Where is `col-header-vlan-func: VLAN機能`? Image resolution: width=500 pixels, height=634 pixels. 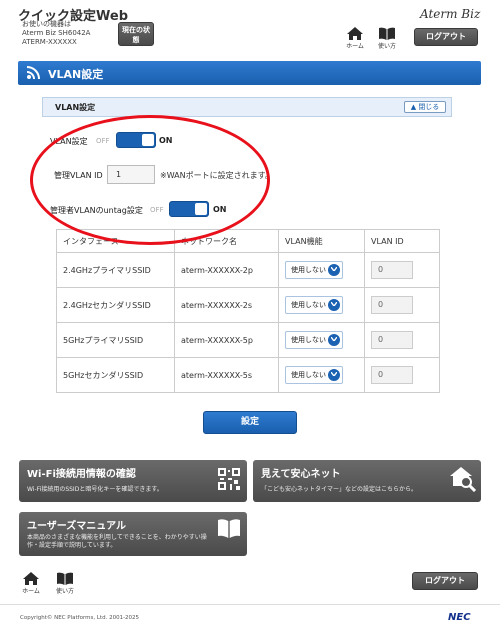 col-header-vlan-func: VLAN機能 is located at coordinates (321, 241).